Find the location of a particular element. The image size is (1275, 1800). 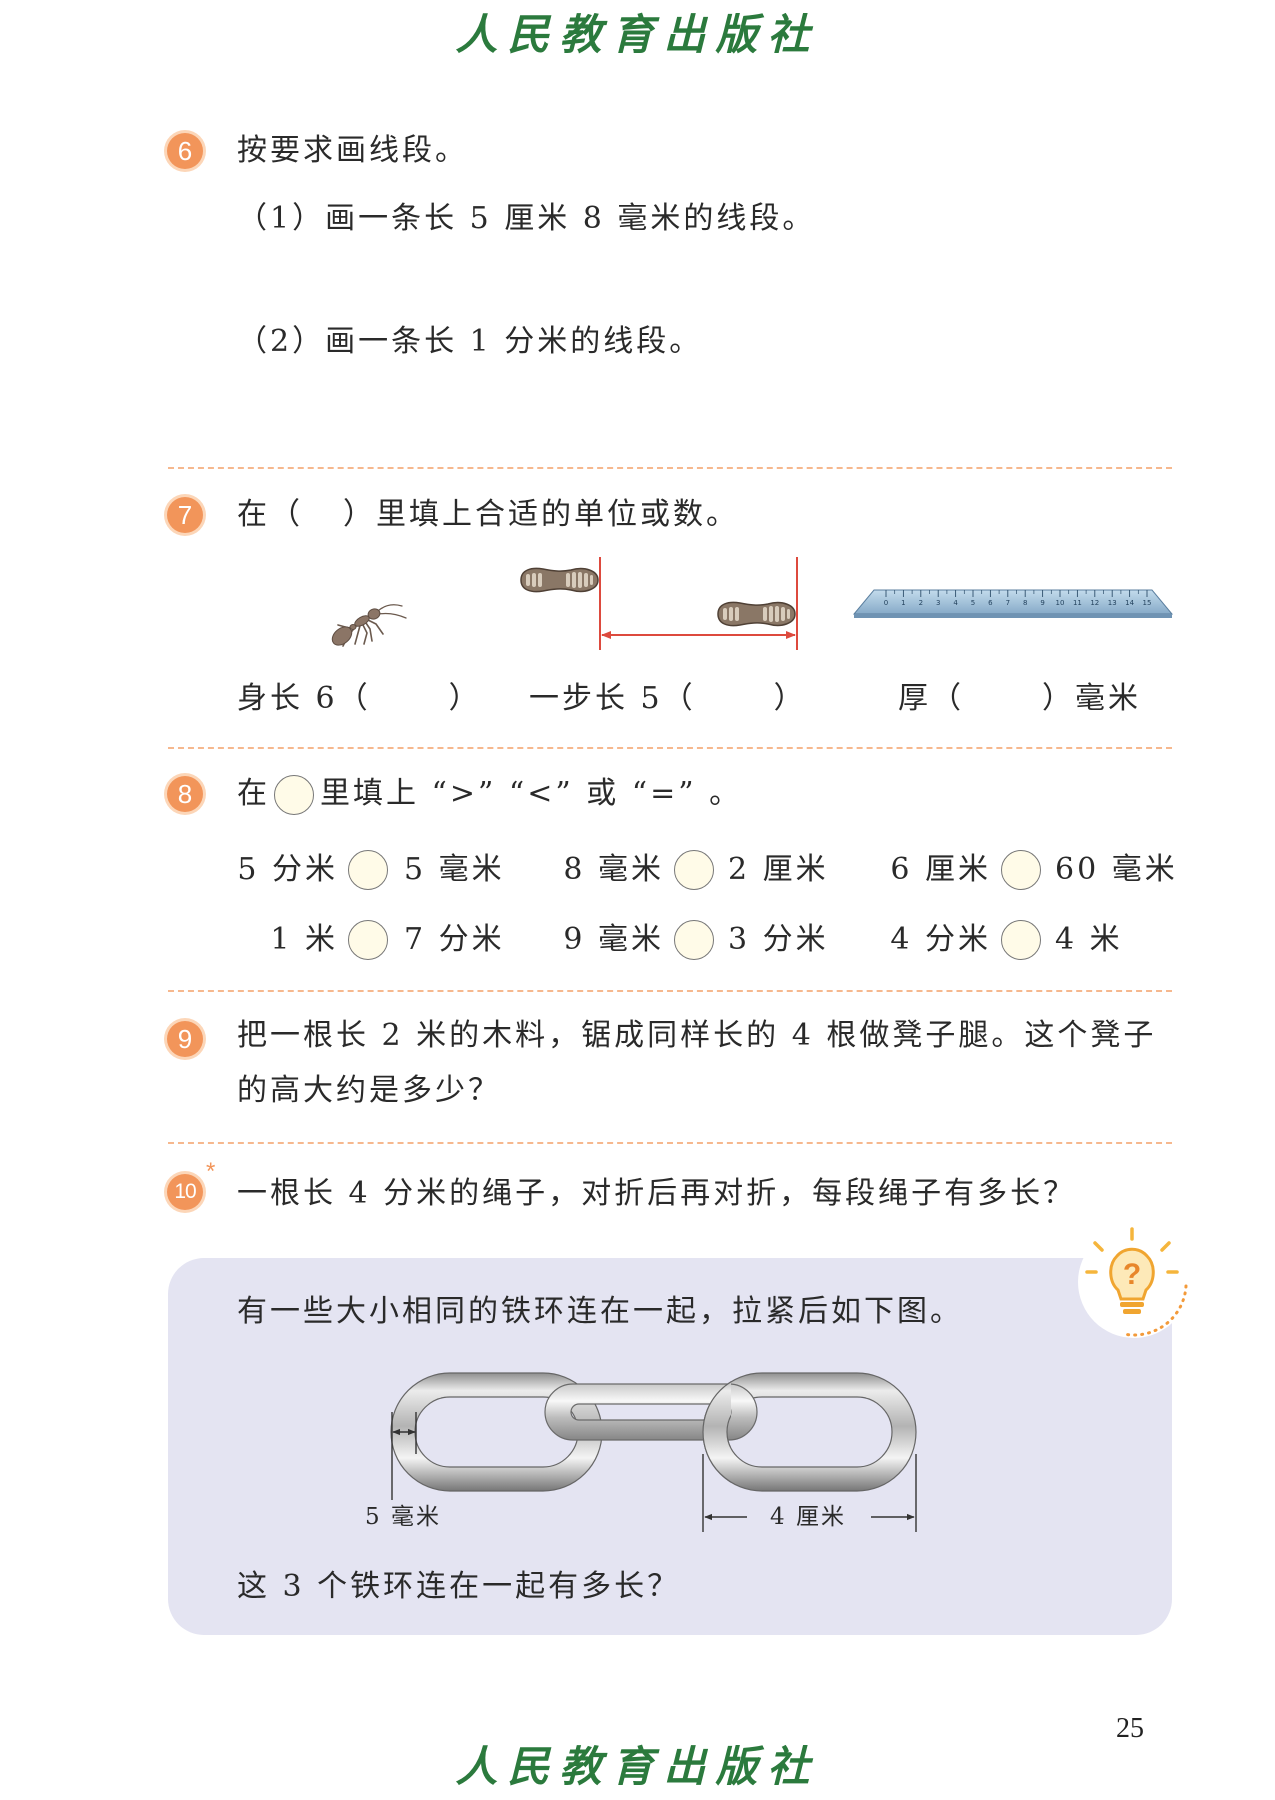

fill-item-ant-length: 身长 6（ ） is located at coordinates (359, 699).